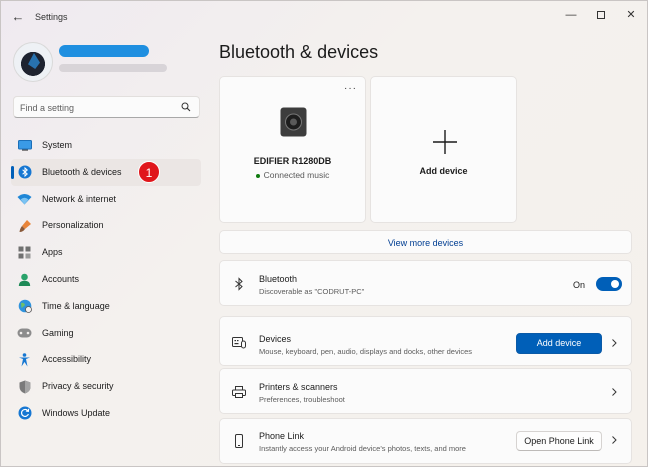  I want to click on printers-subtitle: Preferences, troubleshoot, so click(302, 399).